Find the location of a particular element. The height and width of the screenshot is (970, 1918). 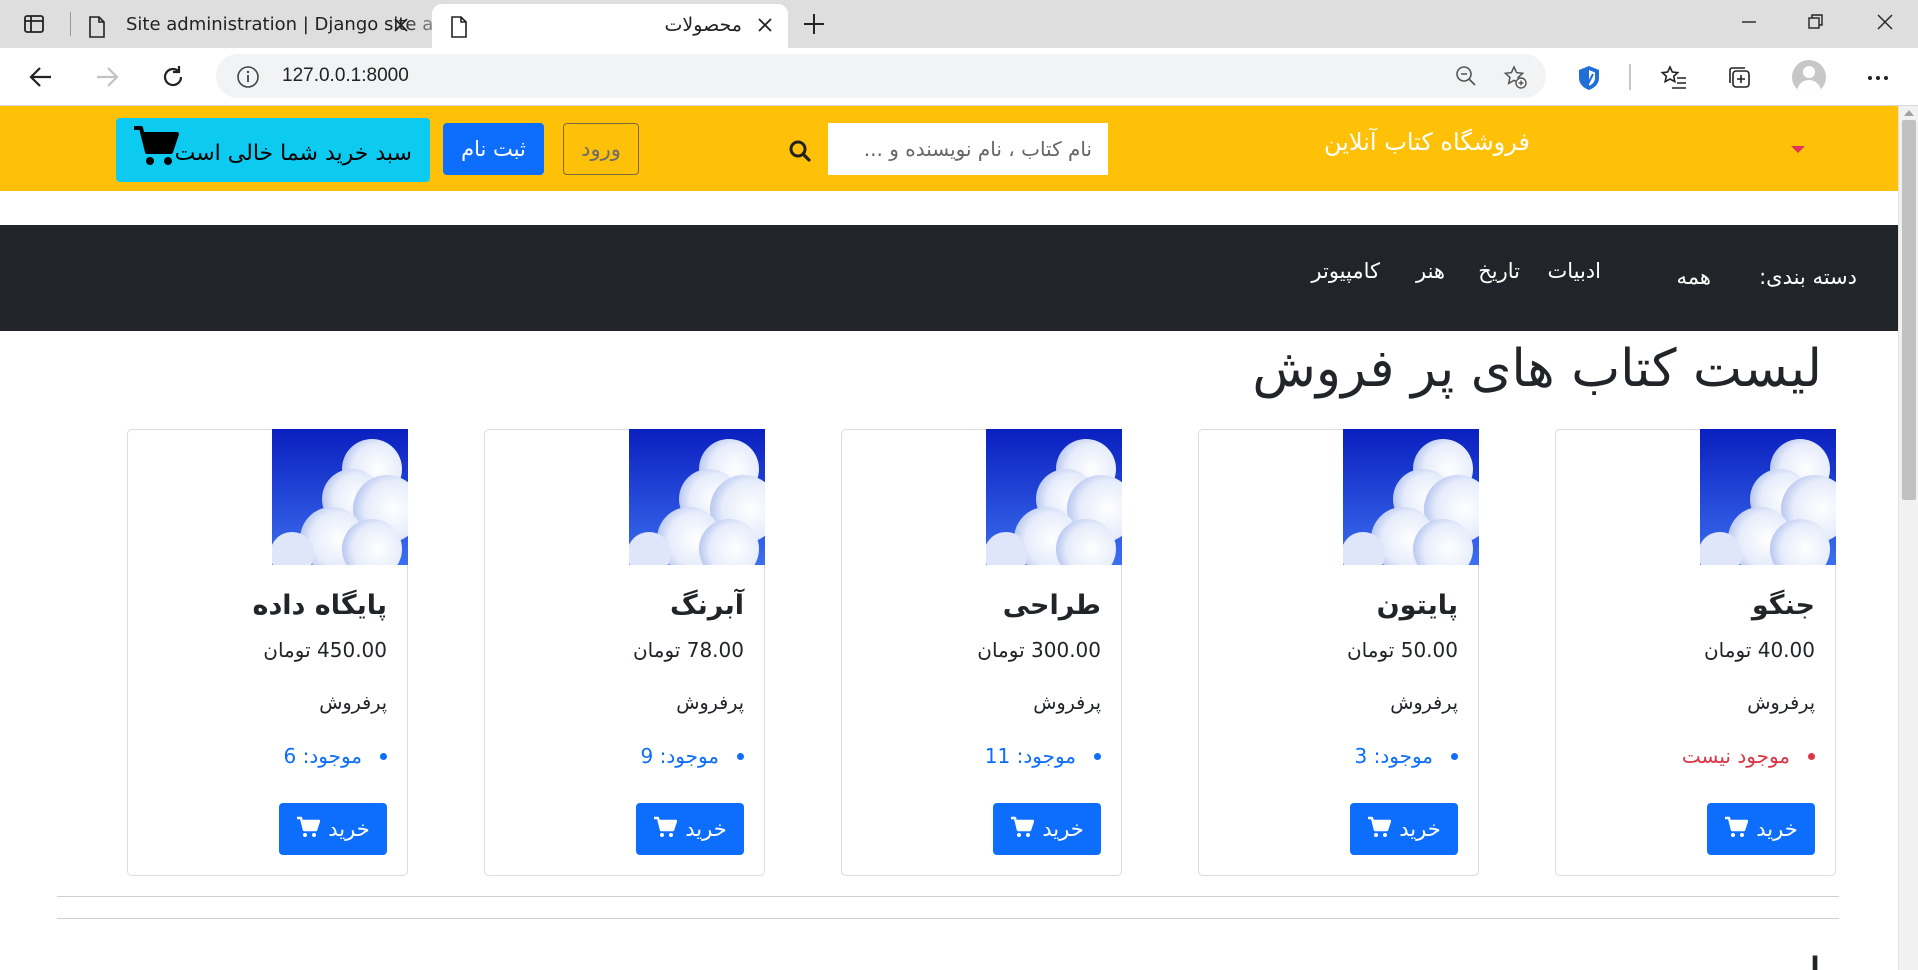

product-price: 50.00 تومان is located at coordinates (1402, 650).